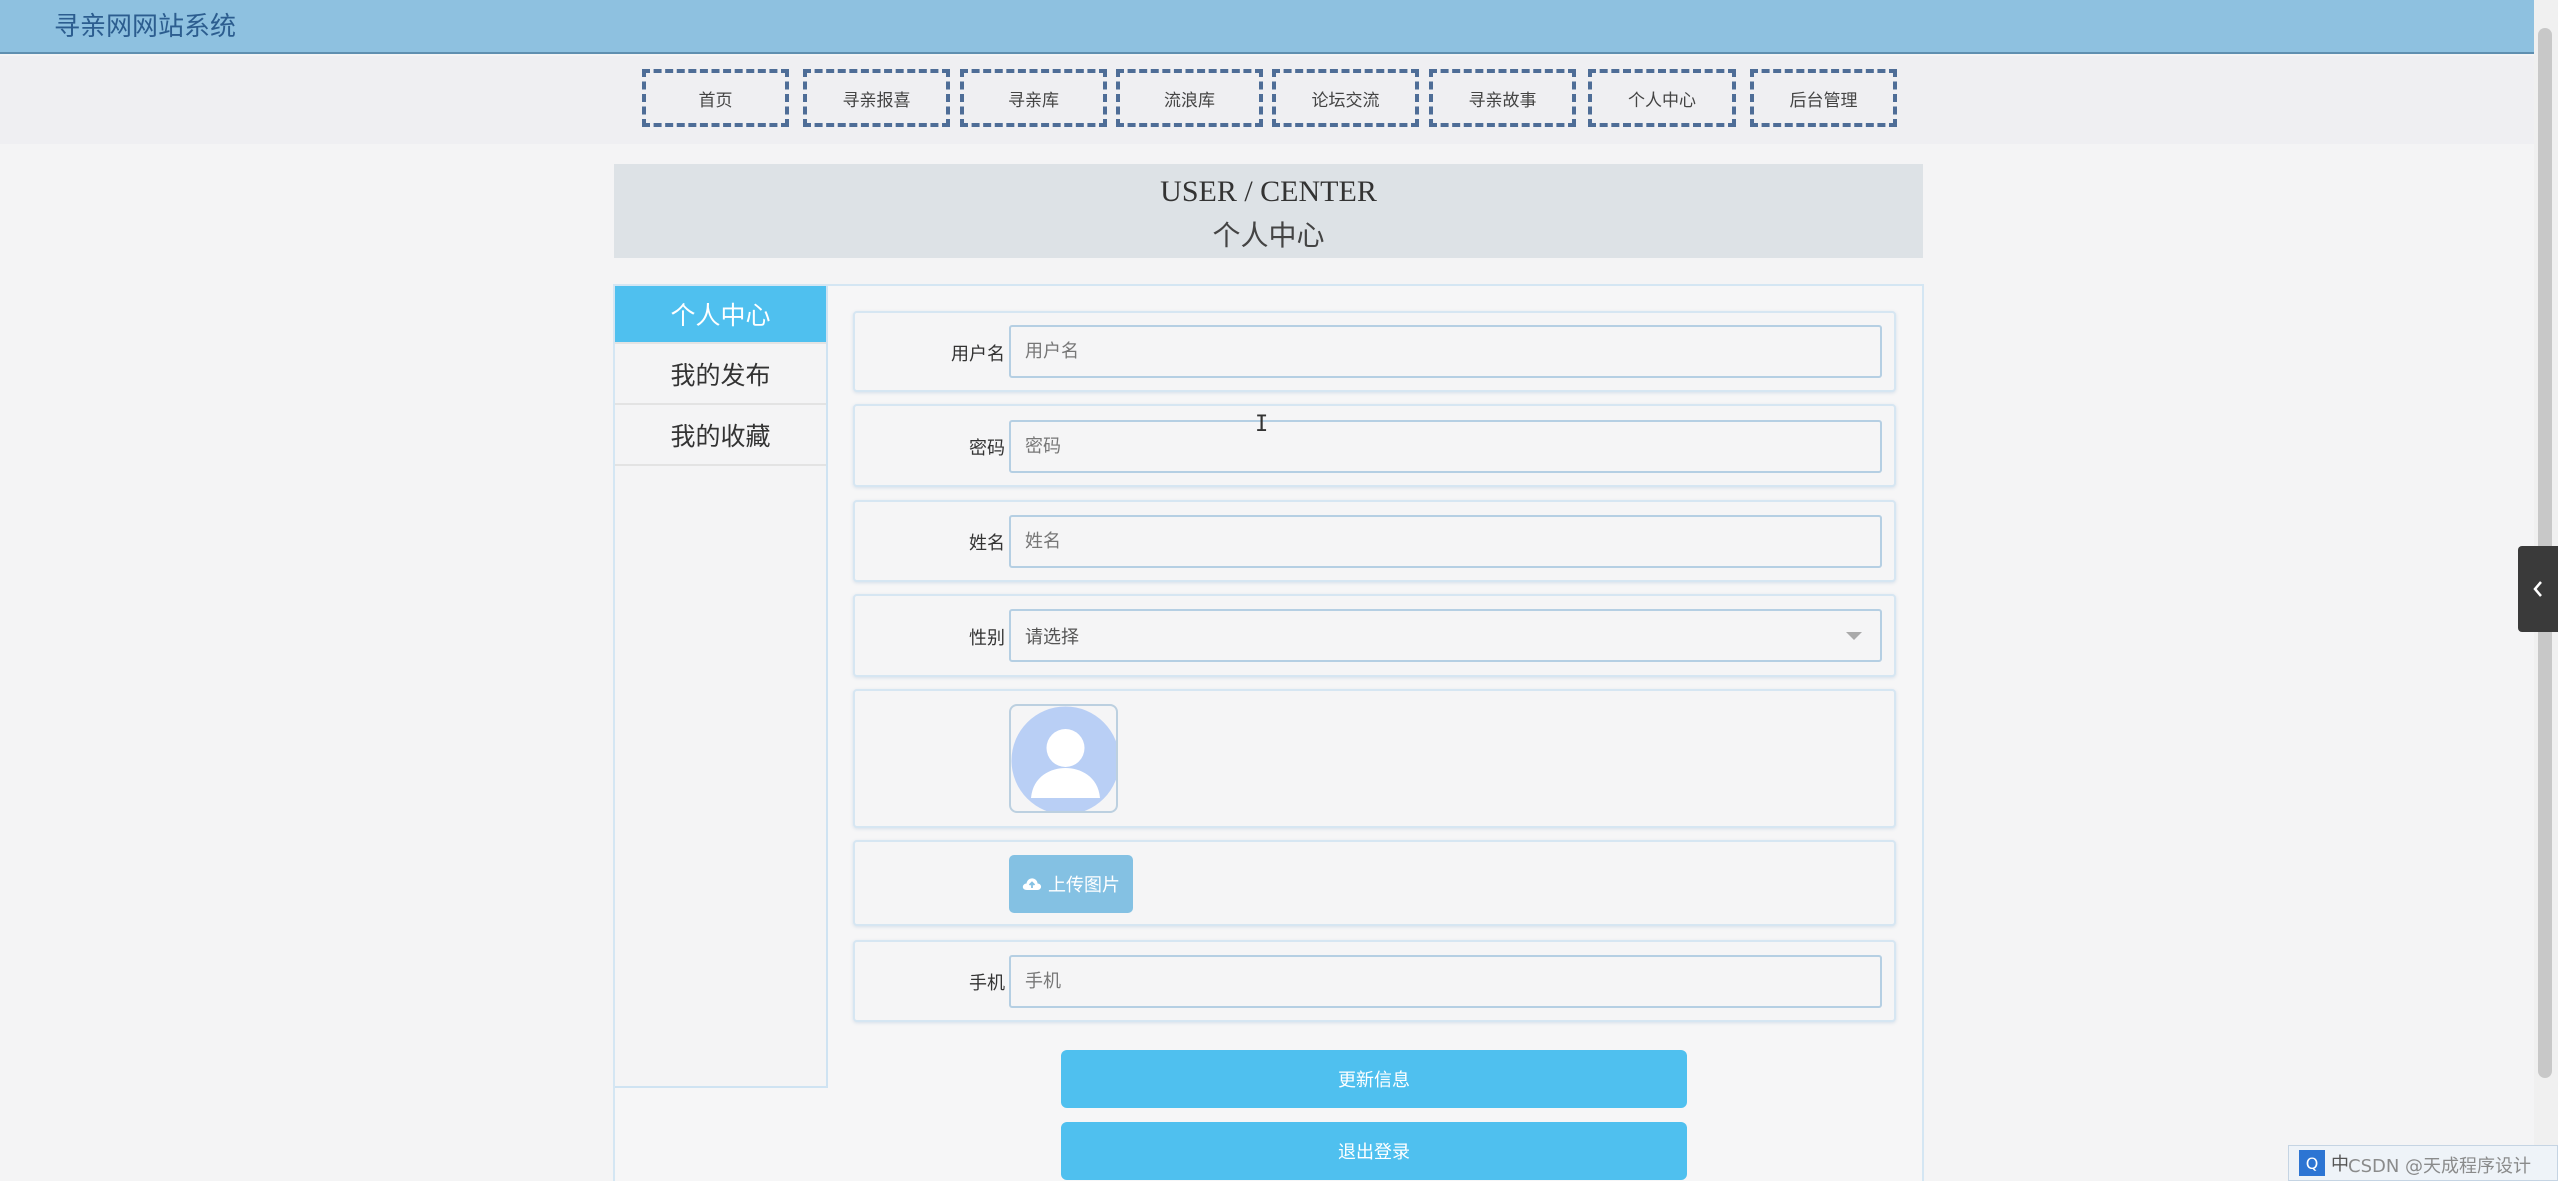 The width and height of the screenshot is (2558, 1181). I want to click on nav-item-user-center: 个人中心, so click(1662, 98).